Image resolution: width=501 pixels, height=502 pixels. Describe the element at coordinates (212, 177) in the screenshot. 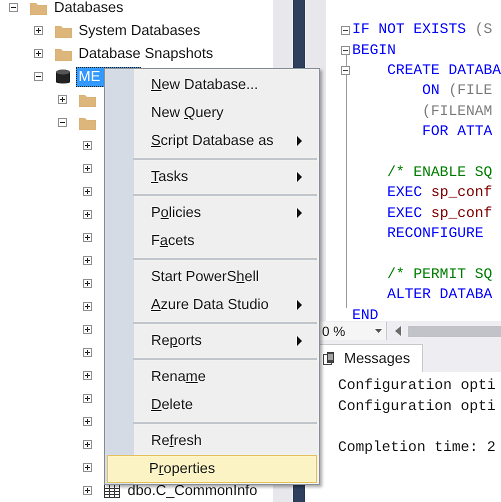

I see `menu-item: Tasks` at that location.